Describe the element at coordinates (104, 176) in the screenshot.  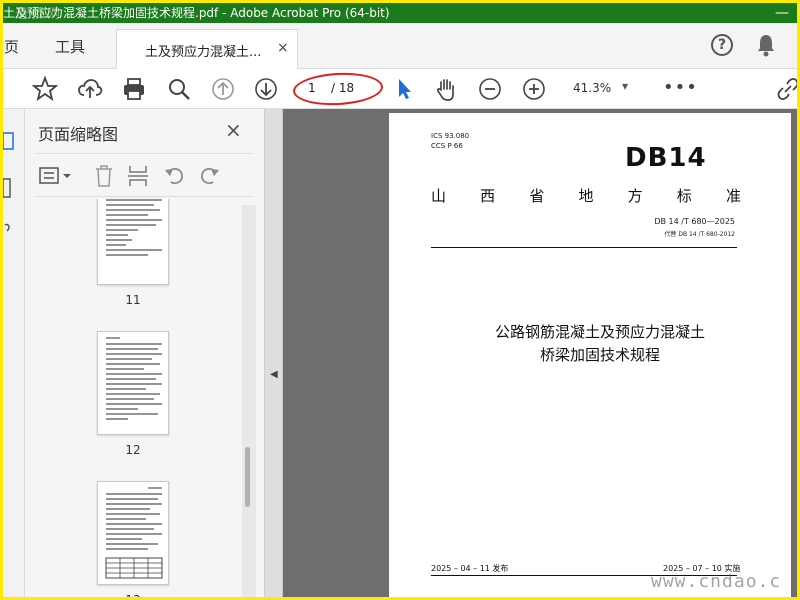
I see `trash-icon` at that location.